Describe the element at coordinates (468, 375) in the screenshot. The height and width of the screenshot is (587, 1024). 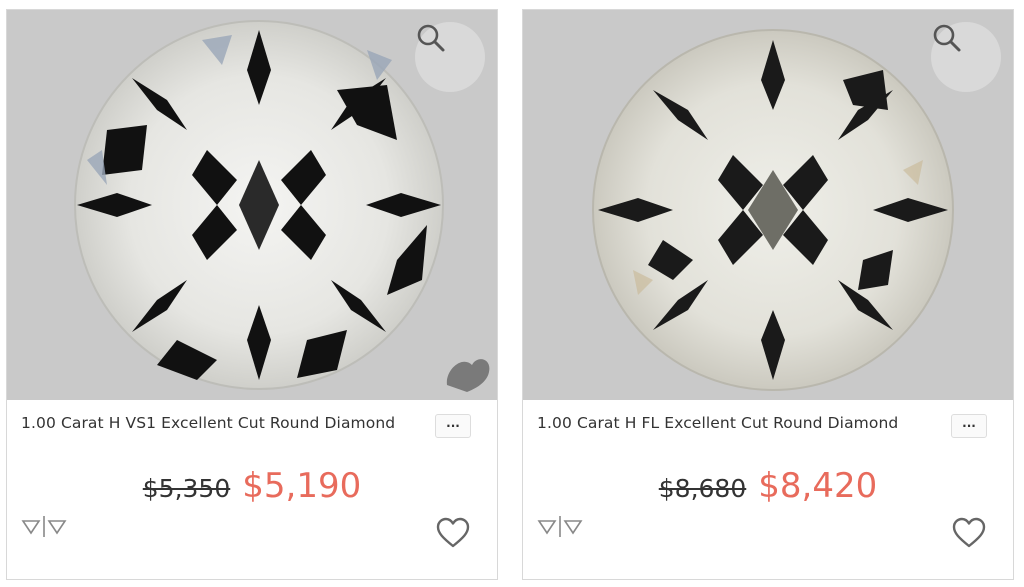
I see `heart-badge-icon` at that location.